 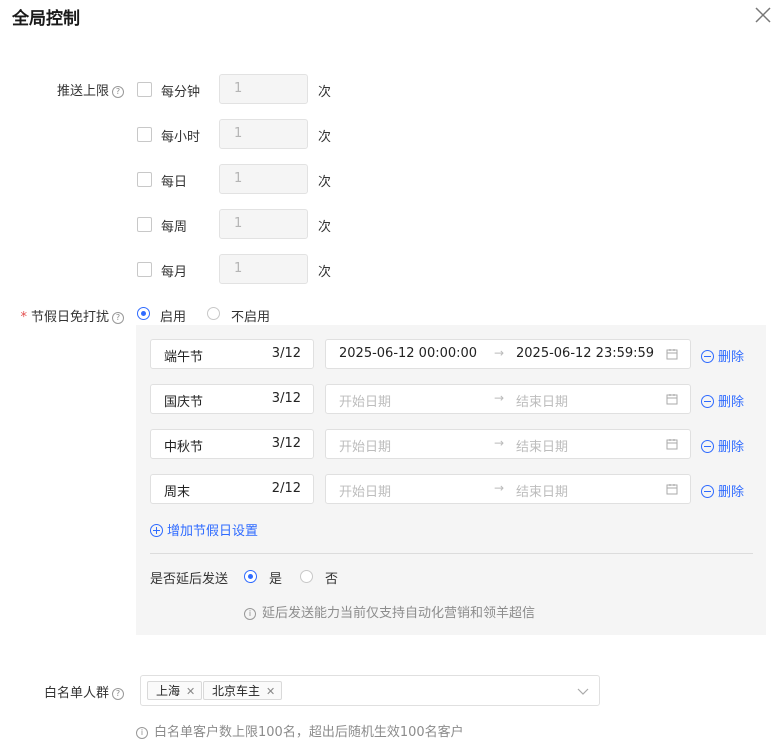 I want to click on holiday-count: 2/12, so click(x=286, y=488).